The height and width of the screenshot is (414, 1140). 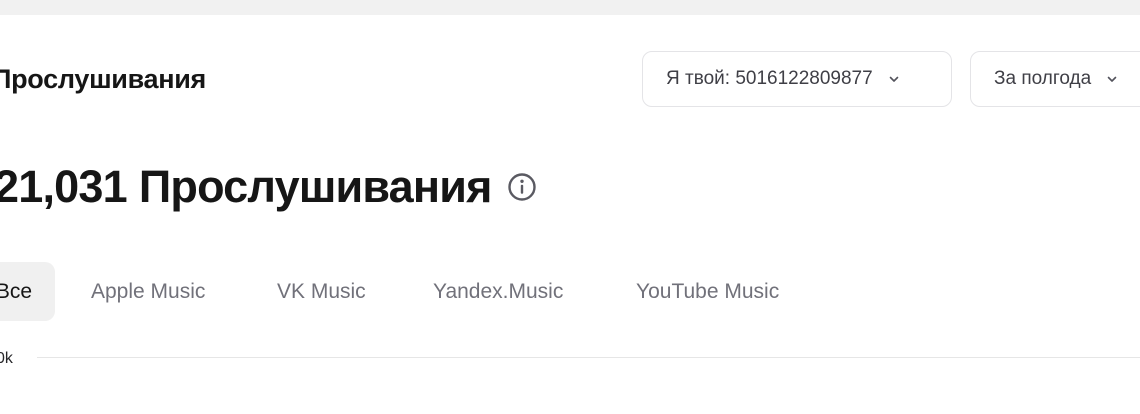 What do you see at coordinates (103, 79) in the screenshot?
I see `page-title: Прослушивания` at bounding box center [103, 79].